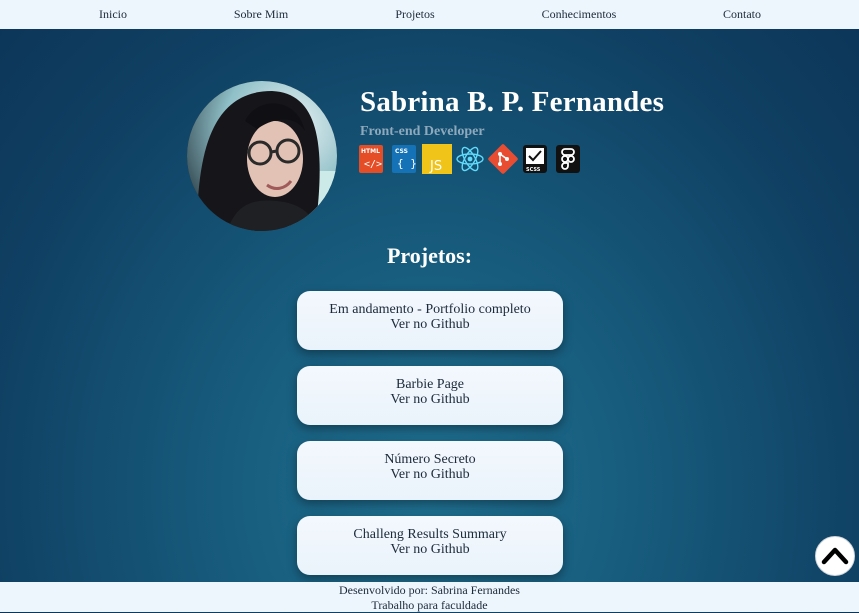 Image resolution: width=859 pixels, height=613 pixels. Describe the element at coordinates (113, 14) in the screenshot. I see `nav-item-inicio: Inicio` at that location.